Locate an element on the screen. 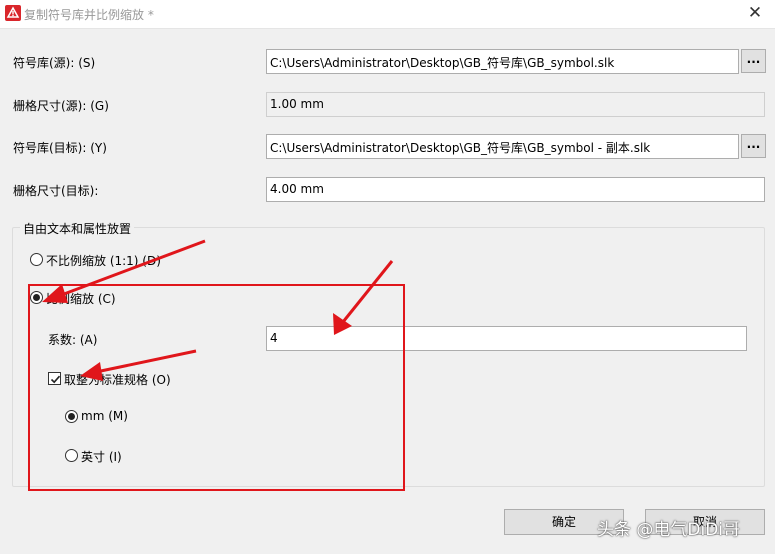 The height and width of the screenshot is (554, 775). window-title: 复制符号库并比例缩放 * is located at coordinates (89, 15).